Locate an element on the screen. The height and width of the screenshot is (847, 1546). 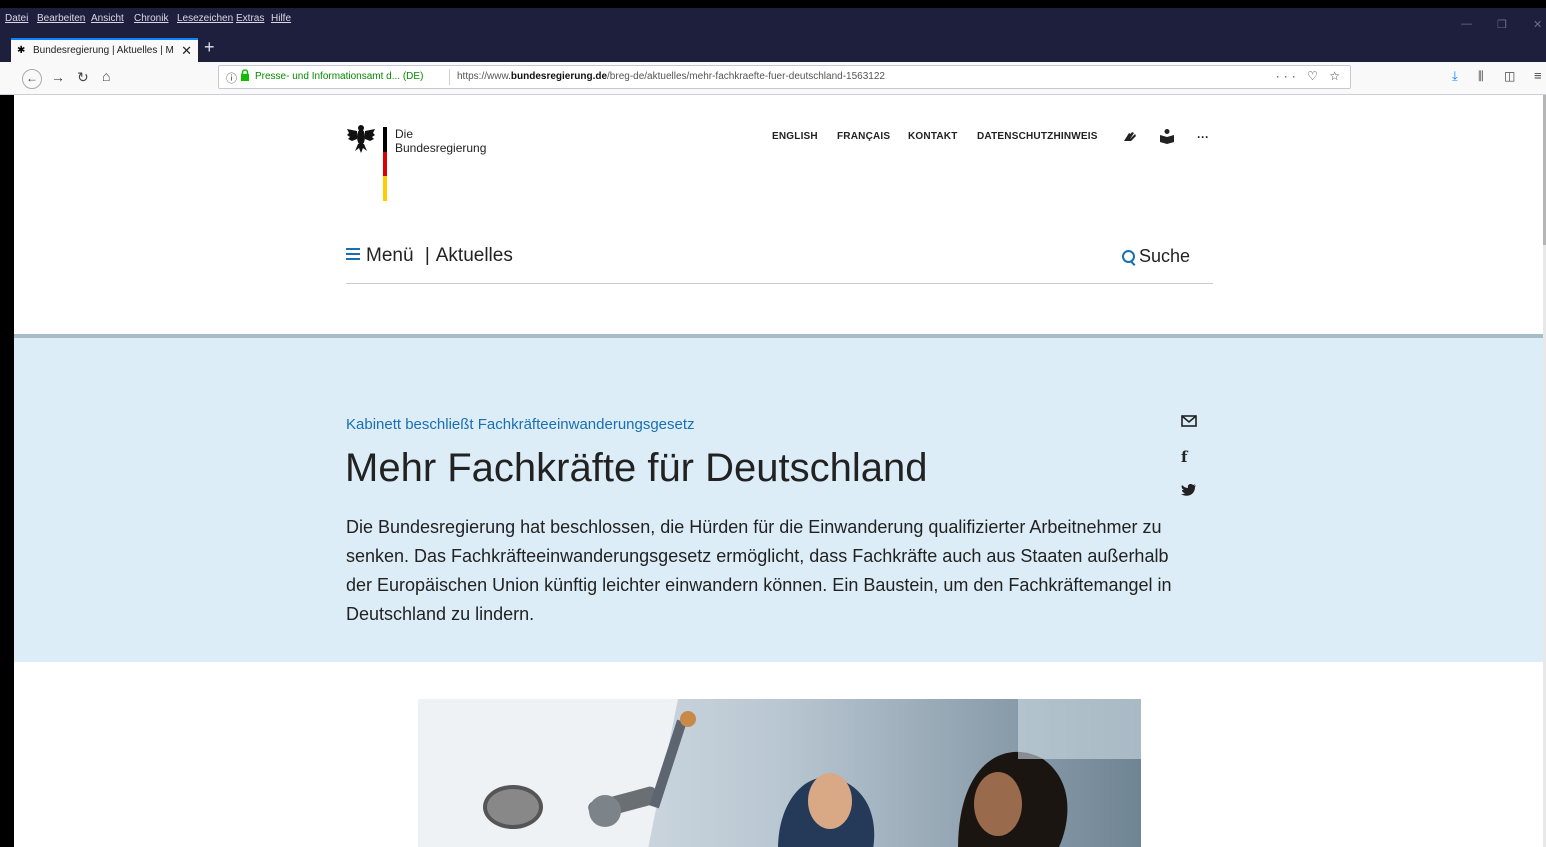
menu-bearbeiten: Bearbeiten is located at coordinates (61, 18).